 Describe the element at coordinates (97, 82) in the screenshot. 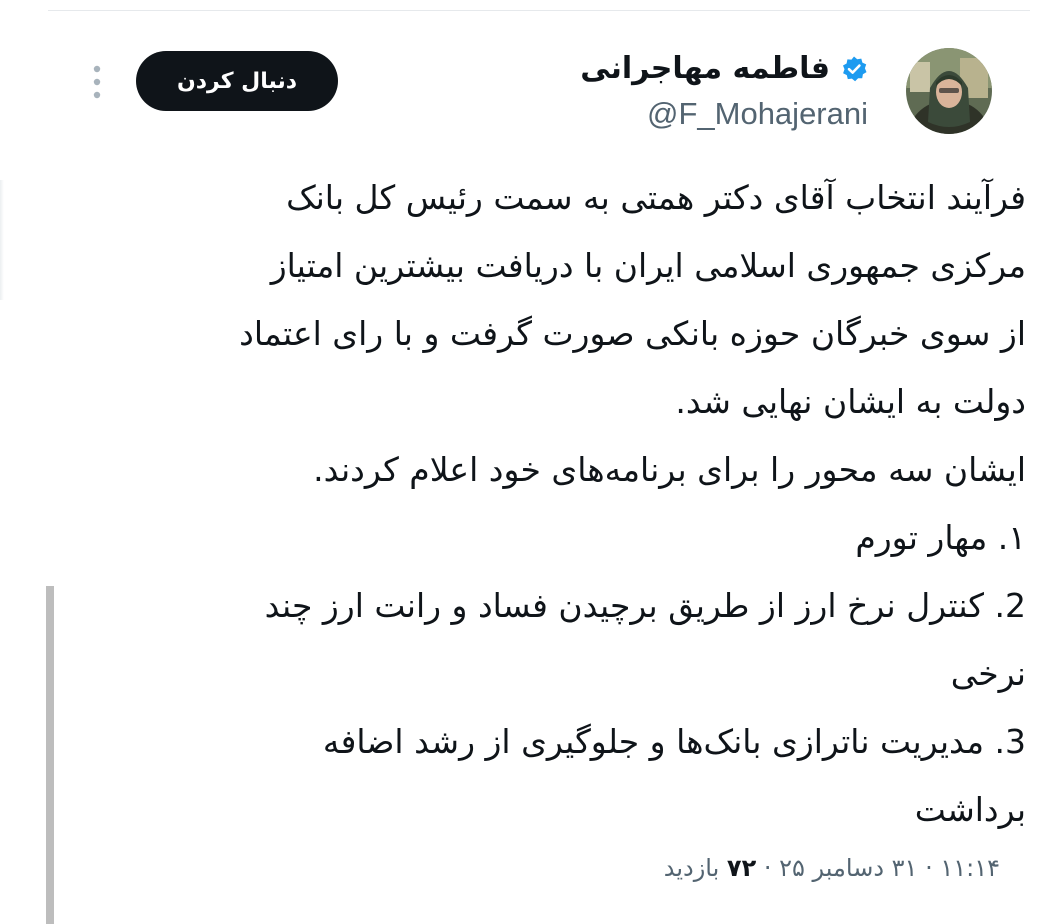

I see `more-vertical-icon` at that location.